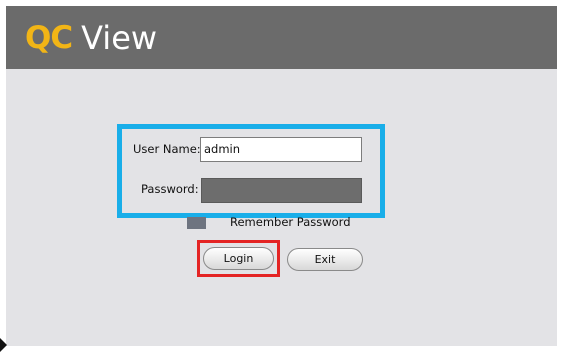 The height and width of the screenshot is (352, 563). Describe the element at coordinates (281, 190) in the screenshot. I see `password-field` at that location.